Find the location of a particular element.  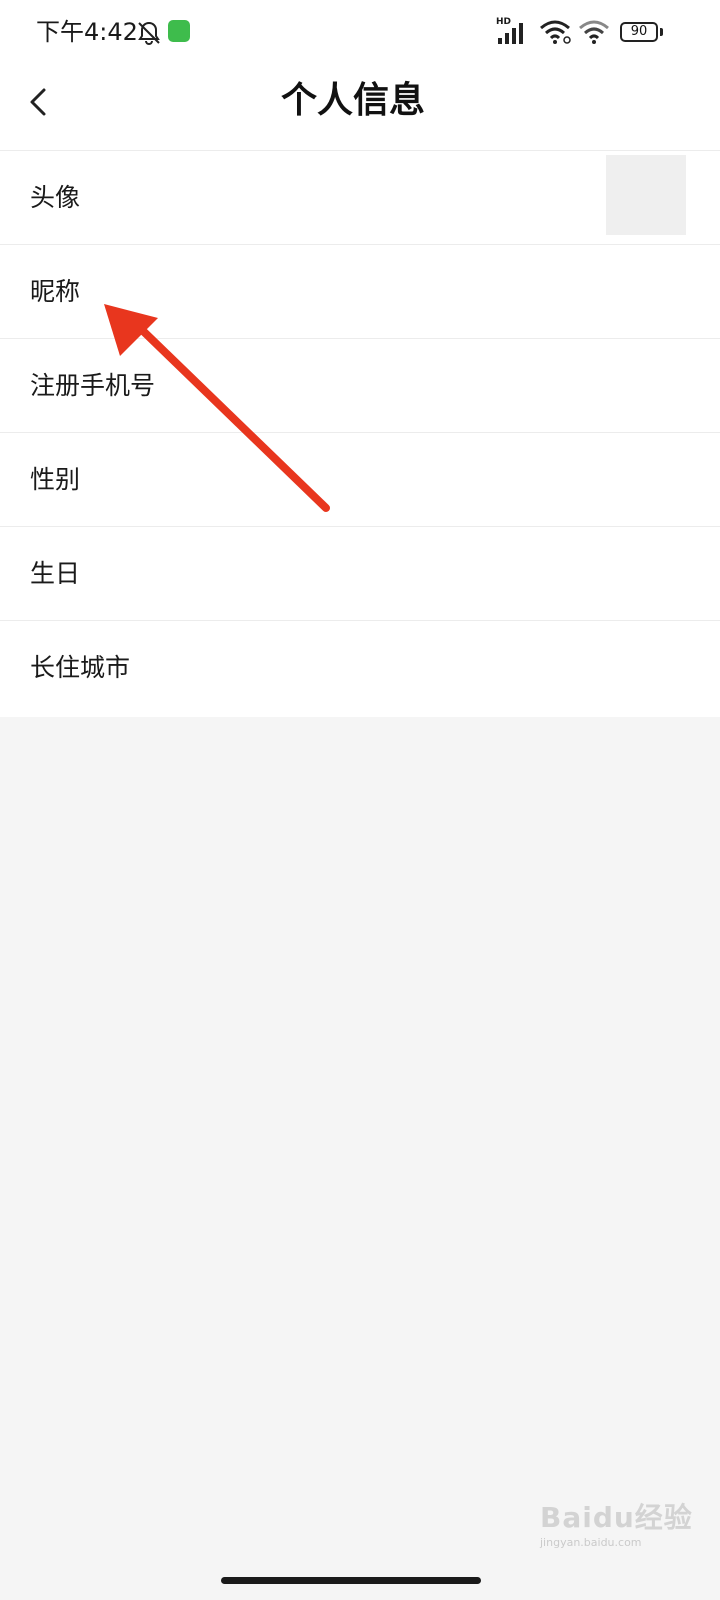

wifi-icon is located at coordinates (594, 32).